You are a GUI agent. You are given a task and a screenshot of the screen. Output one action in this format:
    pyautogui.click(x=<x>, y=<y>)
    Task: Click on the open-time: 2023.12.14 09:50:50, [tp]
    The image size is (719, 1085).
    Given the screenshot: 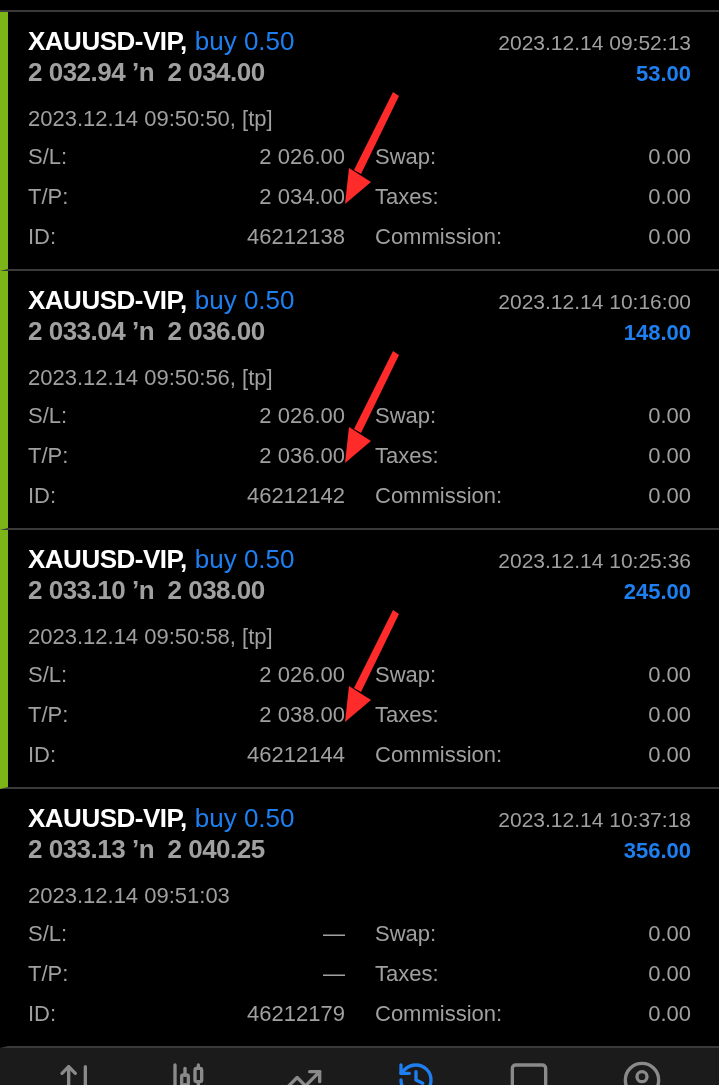 What is the action you would take?
    pyautogui.click(x=151, y=119)
    